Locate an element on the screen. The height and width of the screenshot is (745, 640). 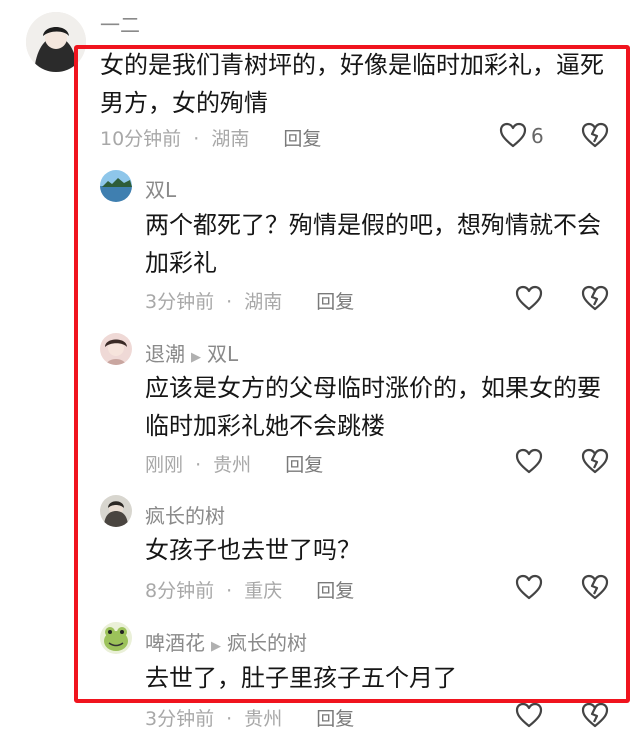
comment-meta: 3分钟前 · 湖南 回复 is located at coordinates (249, 300).